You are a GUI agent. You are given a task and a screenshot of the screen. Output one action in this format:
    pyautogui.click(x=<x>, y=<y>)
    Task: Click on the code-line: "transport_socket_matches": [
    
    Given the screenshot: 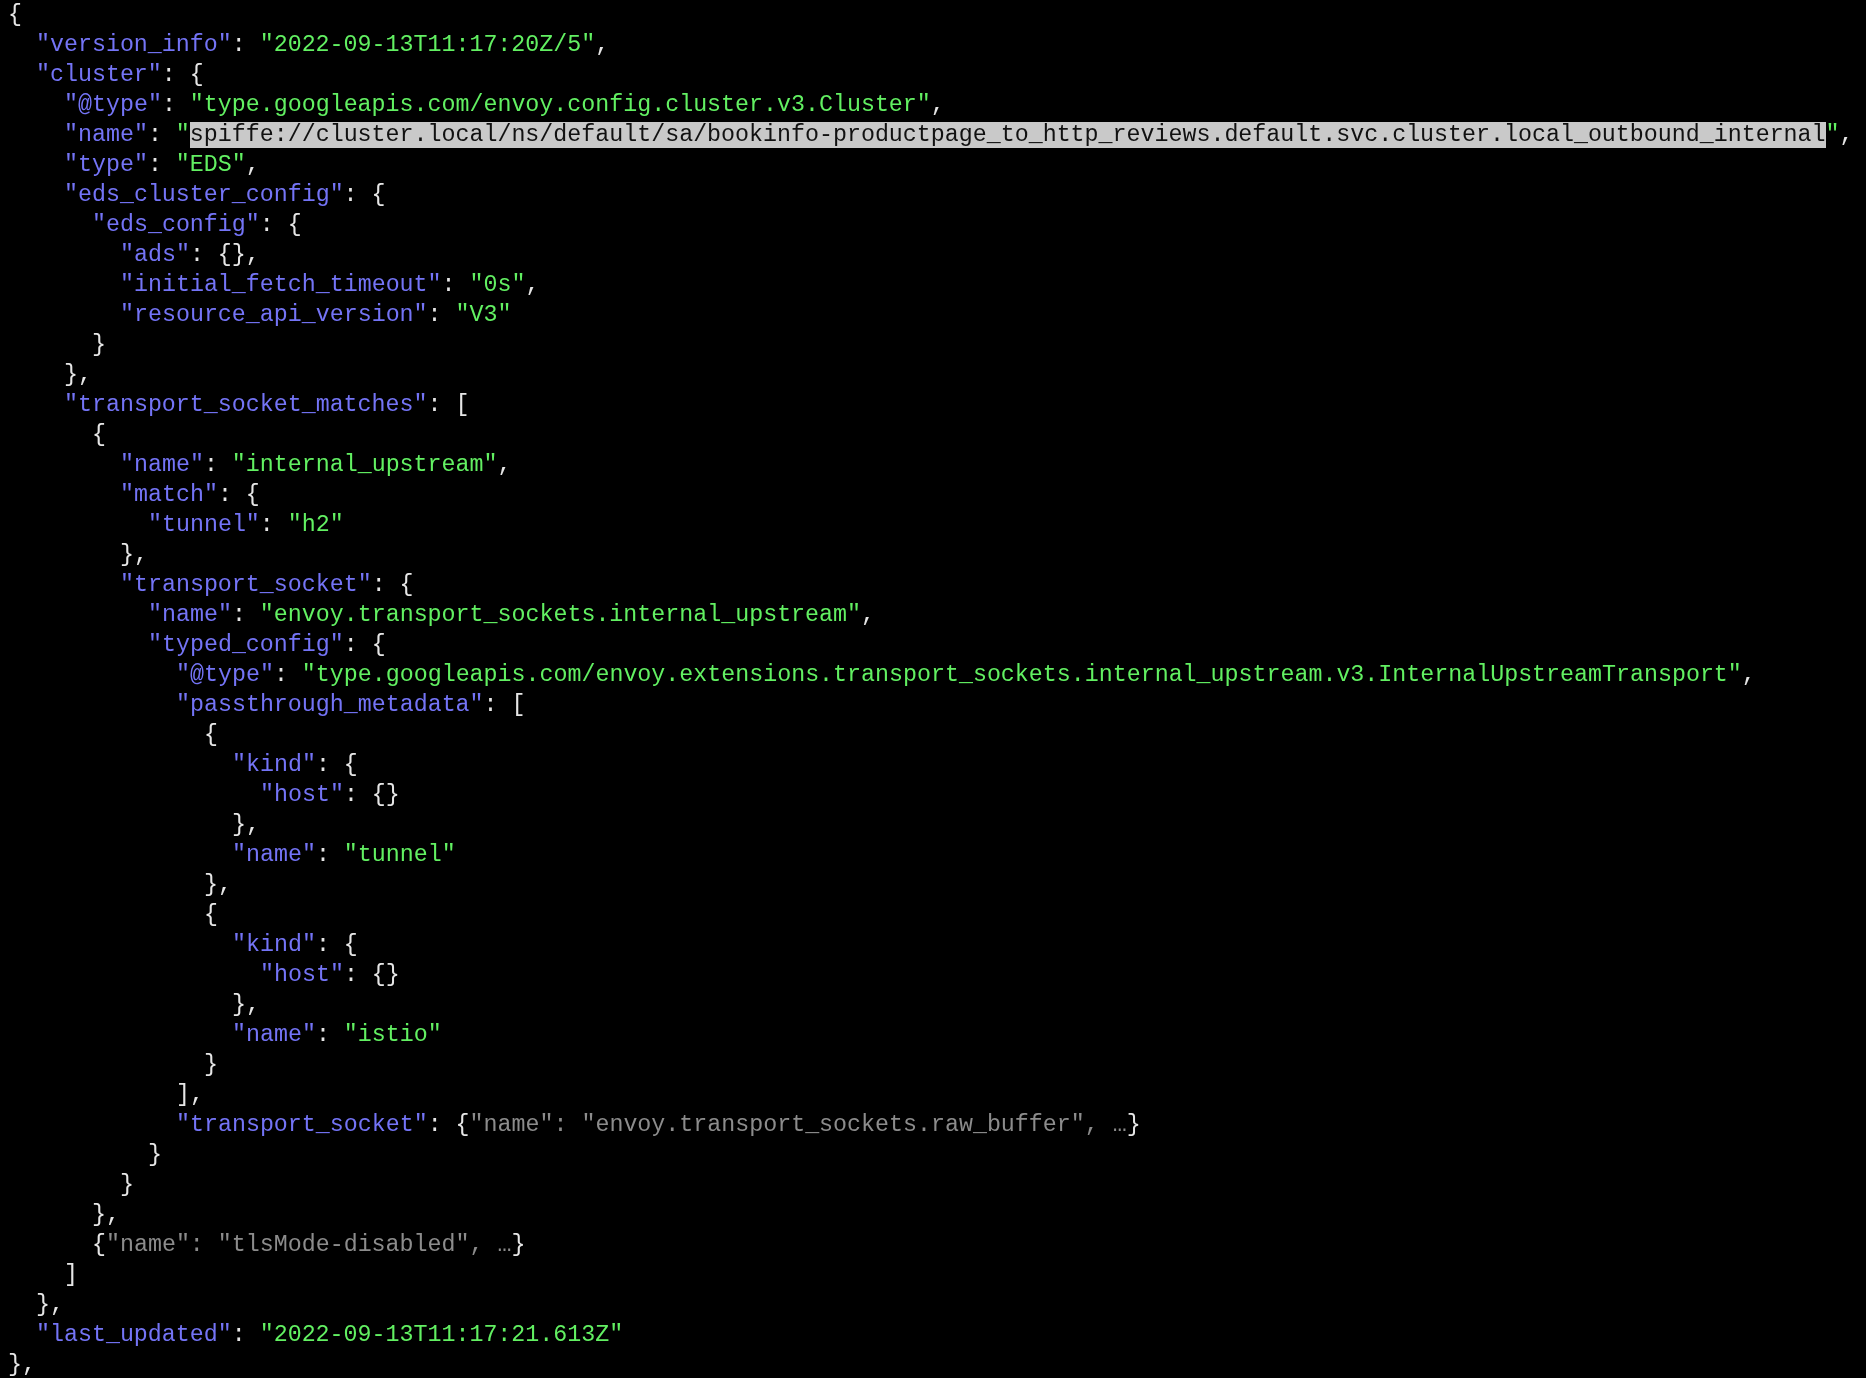 What is the action you would take?
    pyautogui.click(x=267, y=405)
    